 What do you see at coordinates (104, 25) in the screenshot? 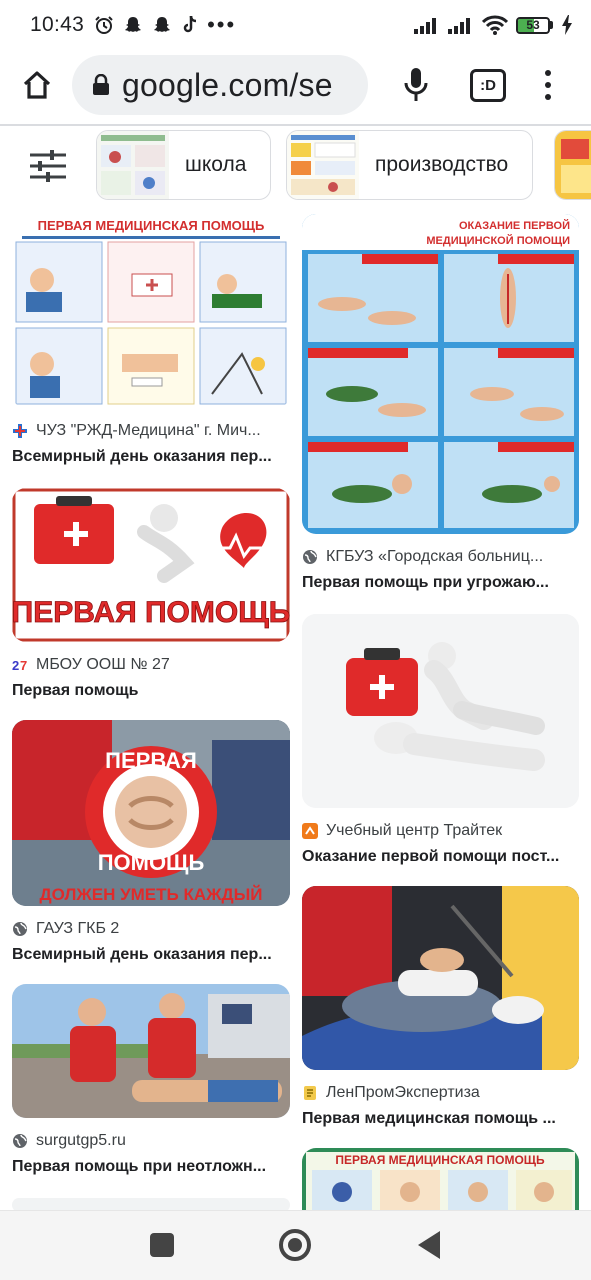
I see `alarm-icon` at bounding box center [104, 25].